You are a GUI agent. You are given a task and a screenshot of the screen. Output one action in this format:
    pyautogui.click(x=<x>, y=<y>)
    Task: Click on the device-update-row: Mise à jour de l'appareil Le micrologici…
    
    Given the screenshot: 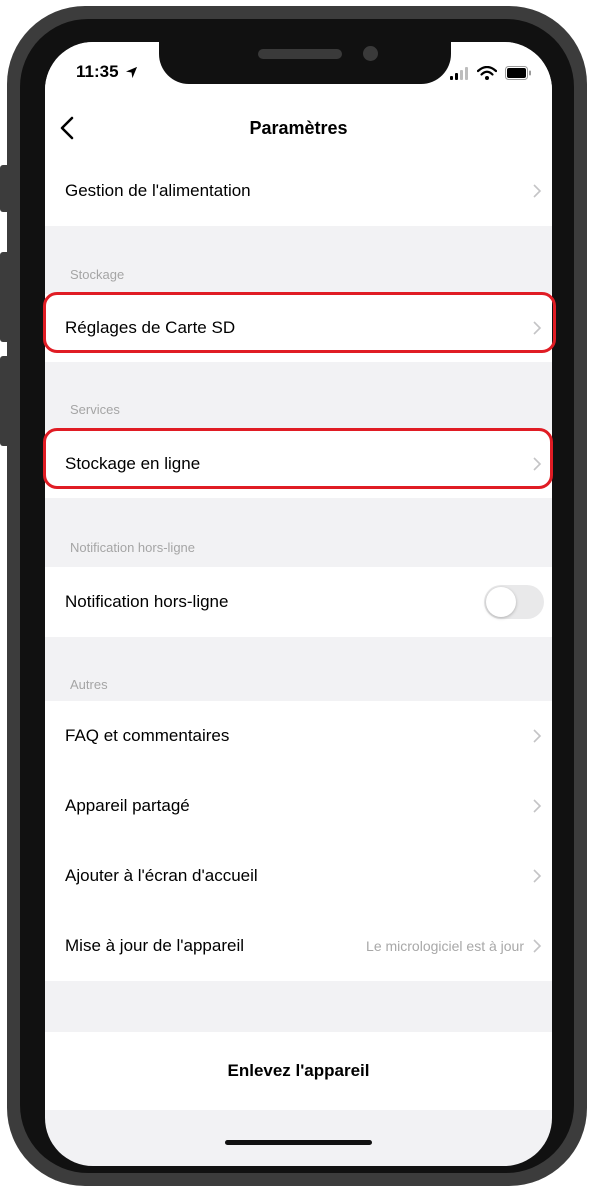 What is the action you would take?
    pyautogui.click(x=298, y=946)
    